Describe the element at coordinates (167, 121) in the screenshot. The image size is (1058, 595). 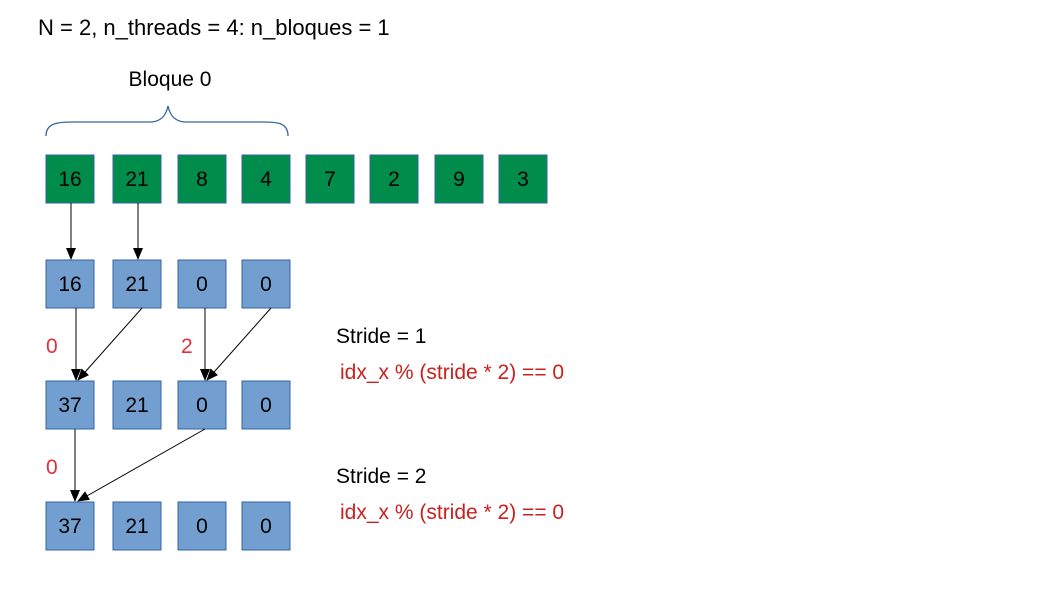
I see `block-brace` at that location.